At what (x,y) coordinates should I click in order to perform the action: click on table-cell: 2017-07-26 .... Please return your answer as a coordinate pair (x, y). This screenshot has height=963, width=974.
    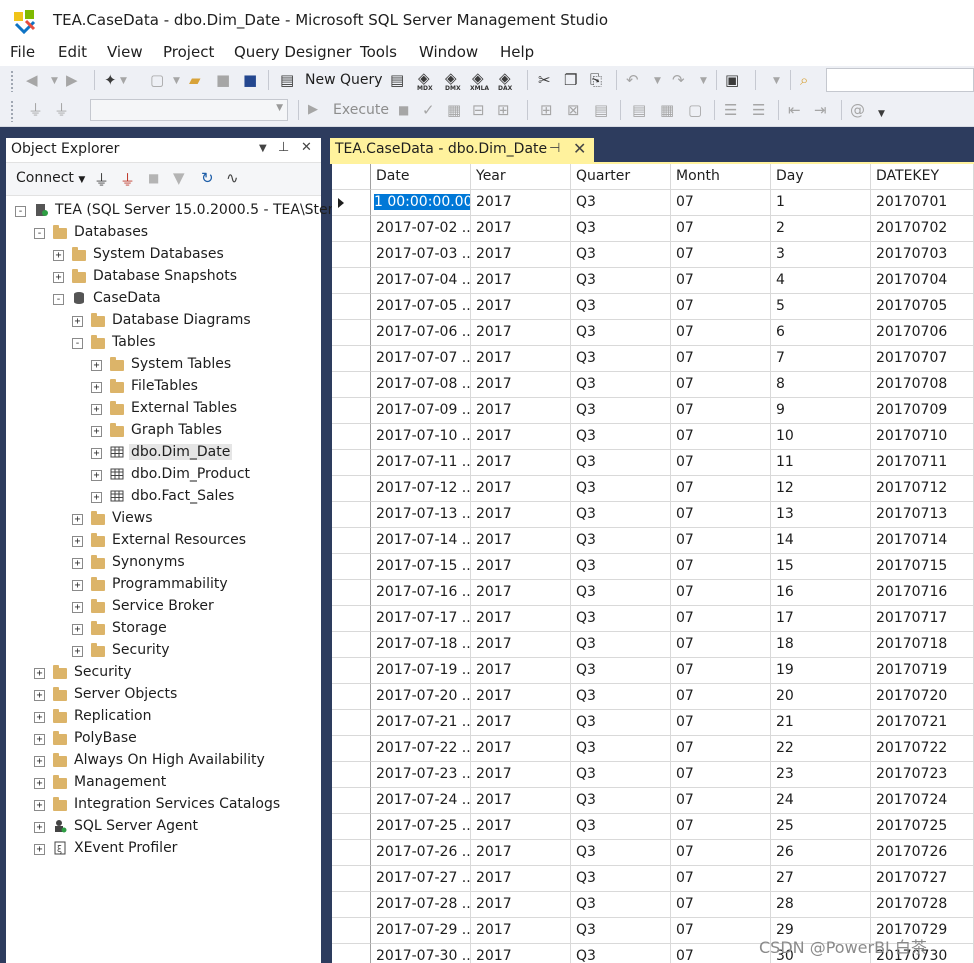
    Looking at the image, I should click on (421, 853).